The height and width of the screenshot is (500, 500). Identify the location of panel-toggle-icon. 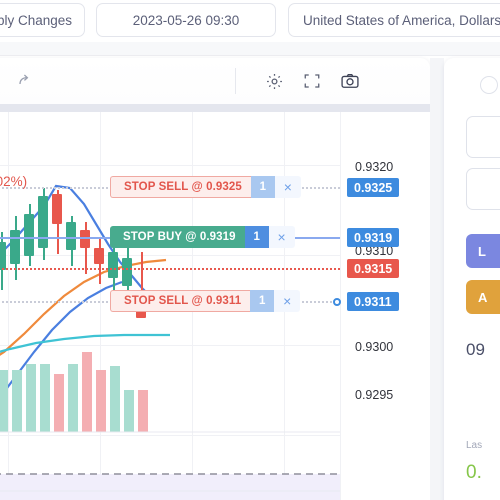
(489, 85).